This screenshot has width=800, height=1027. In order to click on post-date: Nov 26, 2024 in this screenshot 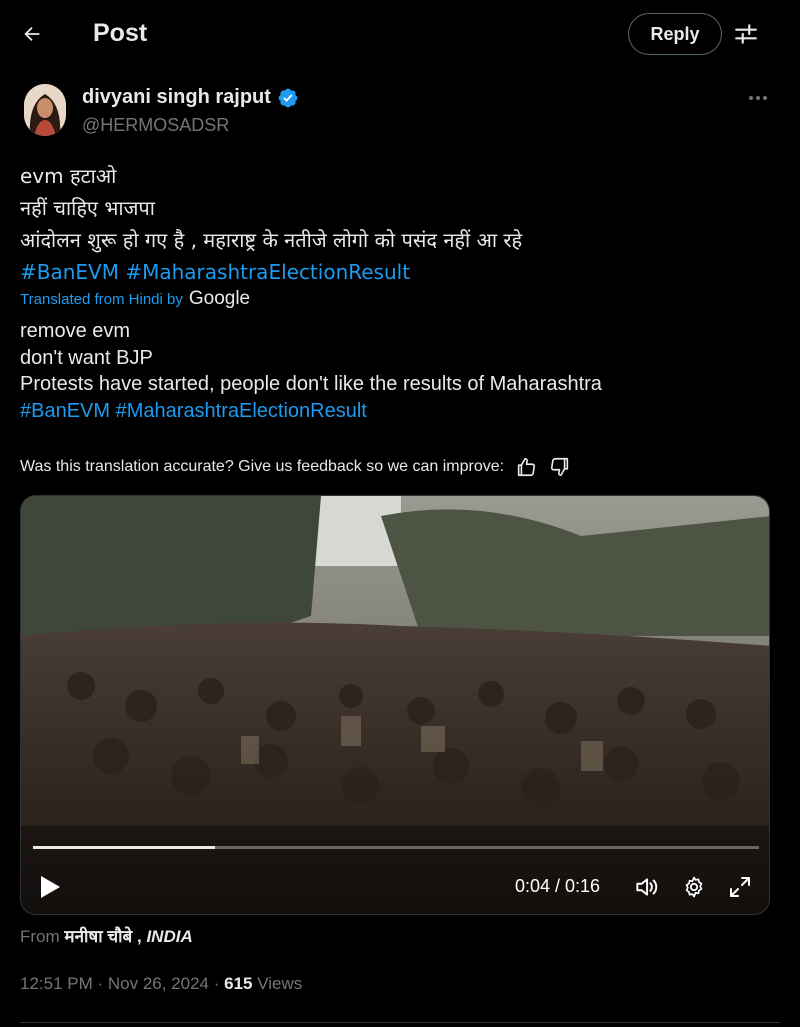, I will do `click(158, 983)`.